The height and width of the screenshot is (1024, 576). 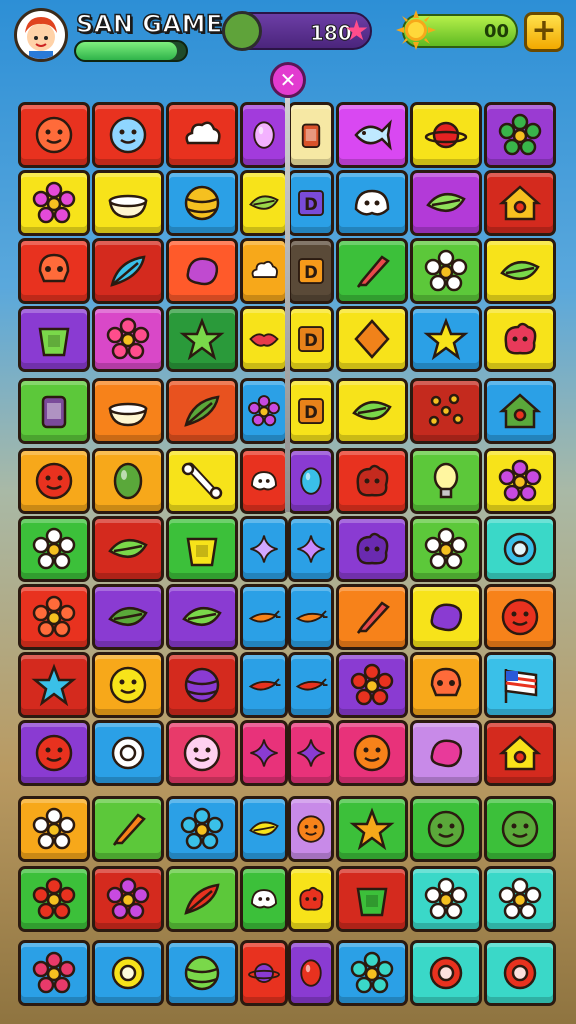 What do you see at coordinates (41, 35) in the screenshot?
I see `player-avatar` at bounding box center [41, 35].